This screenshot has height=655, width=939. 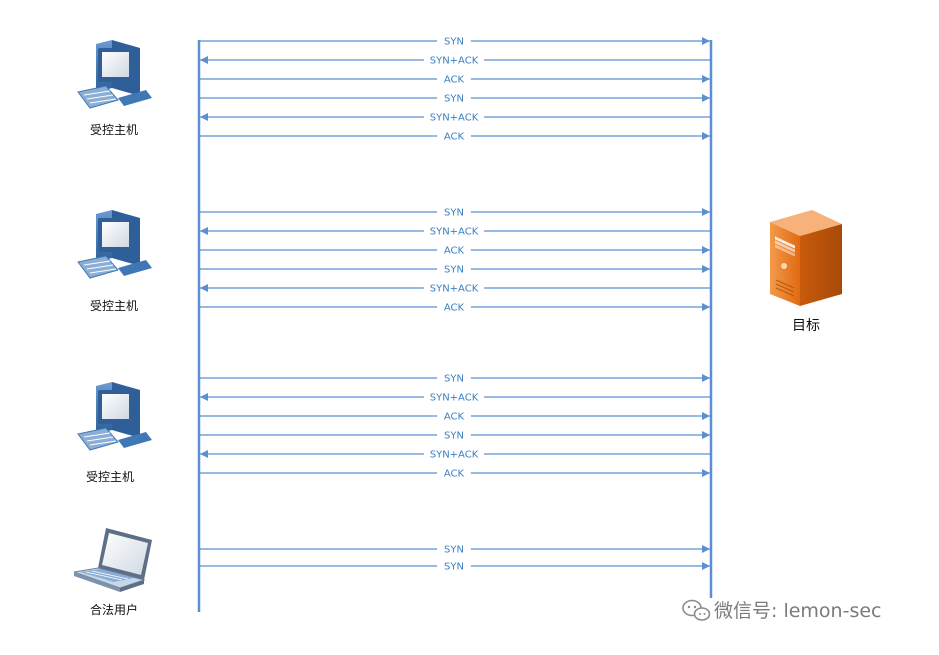 What do you see at coordinates (114, 609) in the screenshot?
I see `user-label: 合法用户` at bounding box center [114, 609].